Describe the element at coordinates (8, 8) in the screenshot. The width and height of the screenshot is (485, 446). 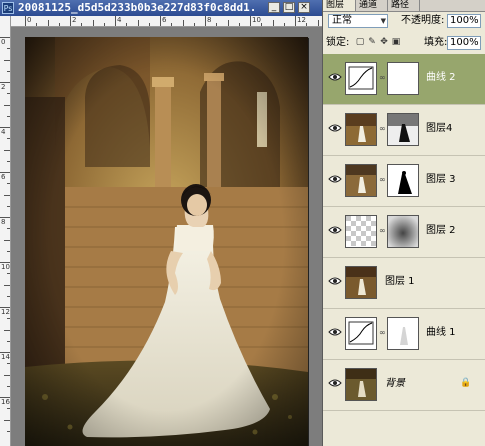
I see `photoshop-app-icon: Ps` at that location.